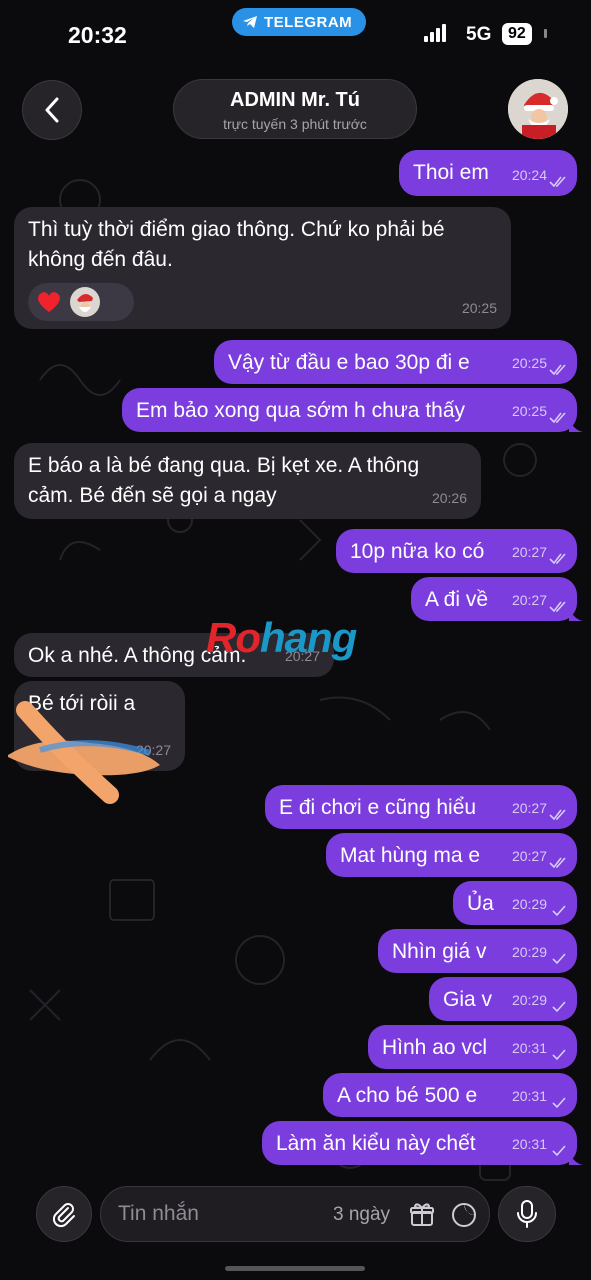 This screenshot has width=591, height=1280. I want to click on message-outgoing: Thoi em 20:24, so click(488, 173).